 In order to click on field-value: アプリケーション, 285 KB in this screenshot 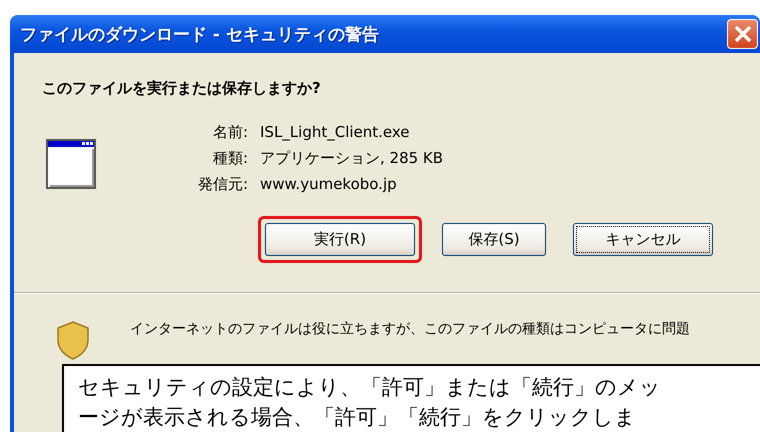, I will do `click(352, 158)`.